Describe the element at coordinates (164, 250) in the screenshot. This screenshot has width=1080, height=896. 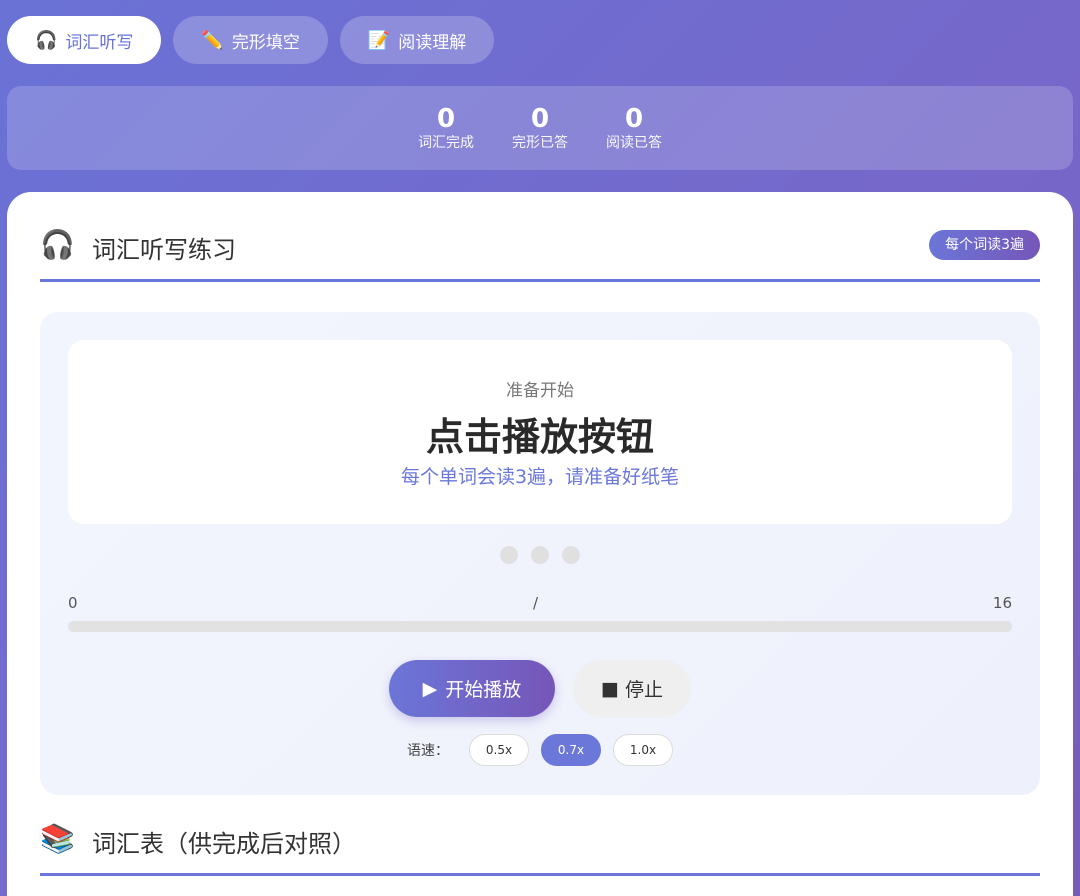
I see `section-title: 词汇听写练习` at that location.